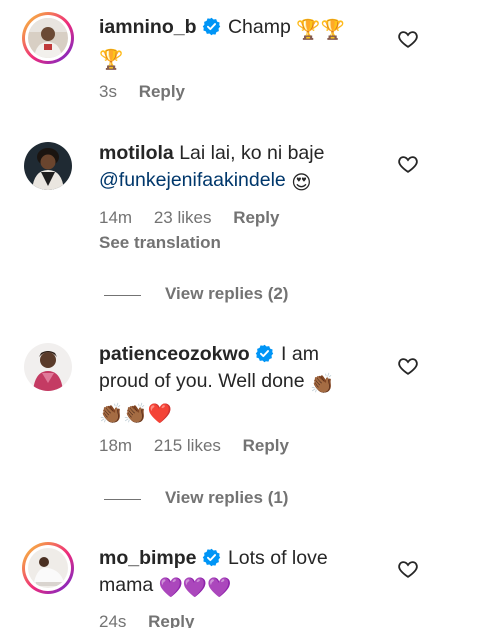 Image resolution: width=480 pixels, height=628 pixels. Describe the element at coordinates (195, 588) in the screenshot. I see `purple-heart-emoji-icon: 💜💜💜` at that location.